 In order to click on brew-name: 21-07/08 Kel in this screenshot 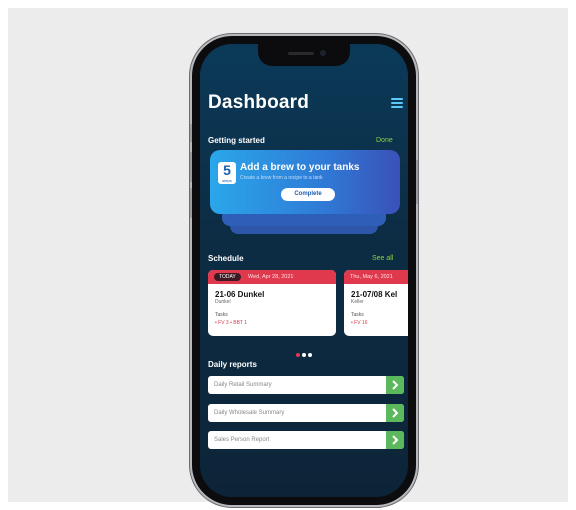, I will do `click(374, 294)`.